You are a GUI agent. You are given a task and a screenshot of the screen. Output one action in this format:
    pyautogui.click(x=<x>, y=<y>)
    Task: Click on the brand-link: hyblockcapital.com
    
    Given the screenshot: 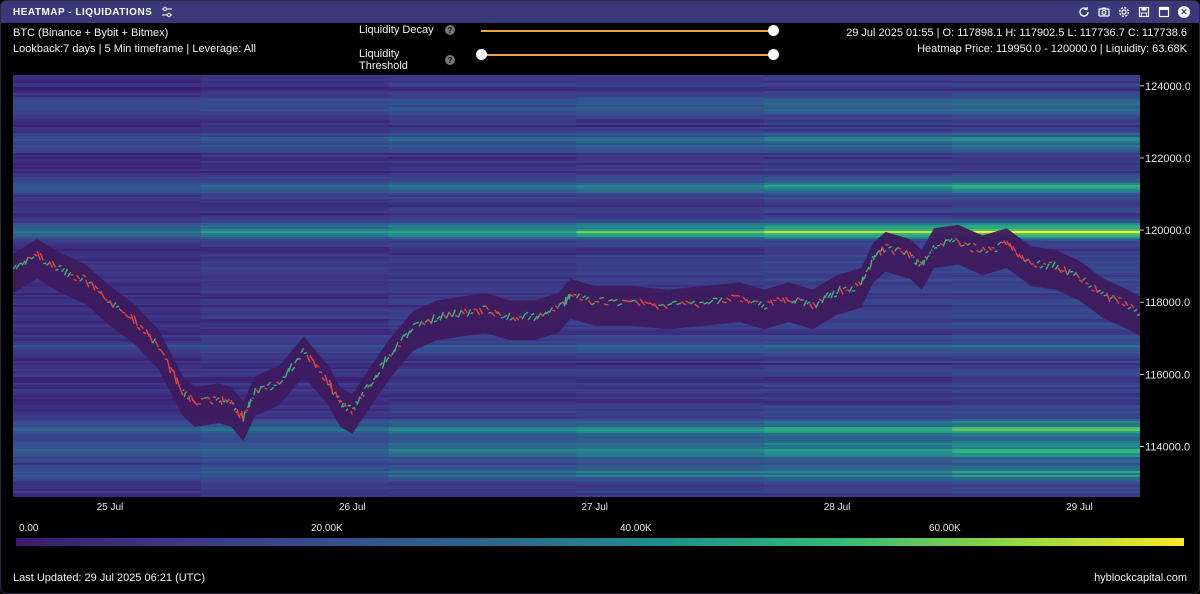 What is the action you would take?
    pyautogui.click(x=1140, y=578)
    